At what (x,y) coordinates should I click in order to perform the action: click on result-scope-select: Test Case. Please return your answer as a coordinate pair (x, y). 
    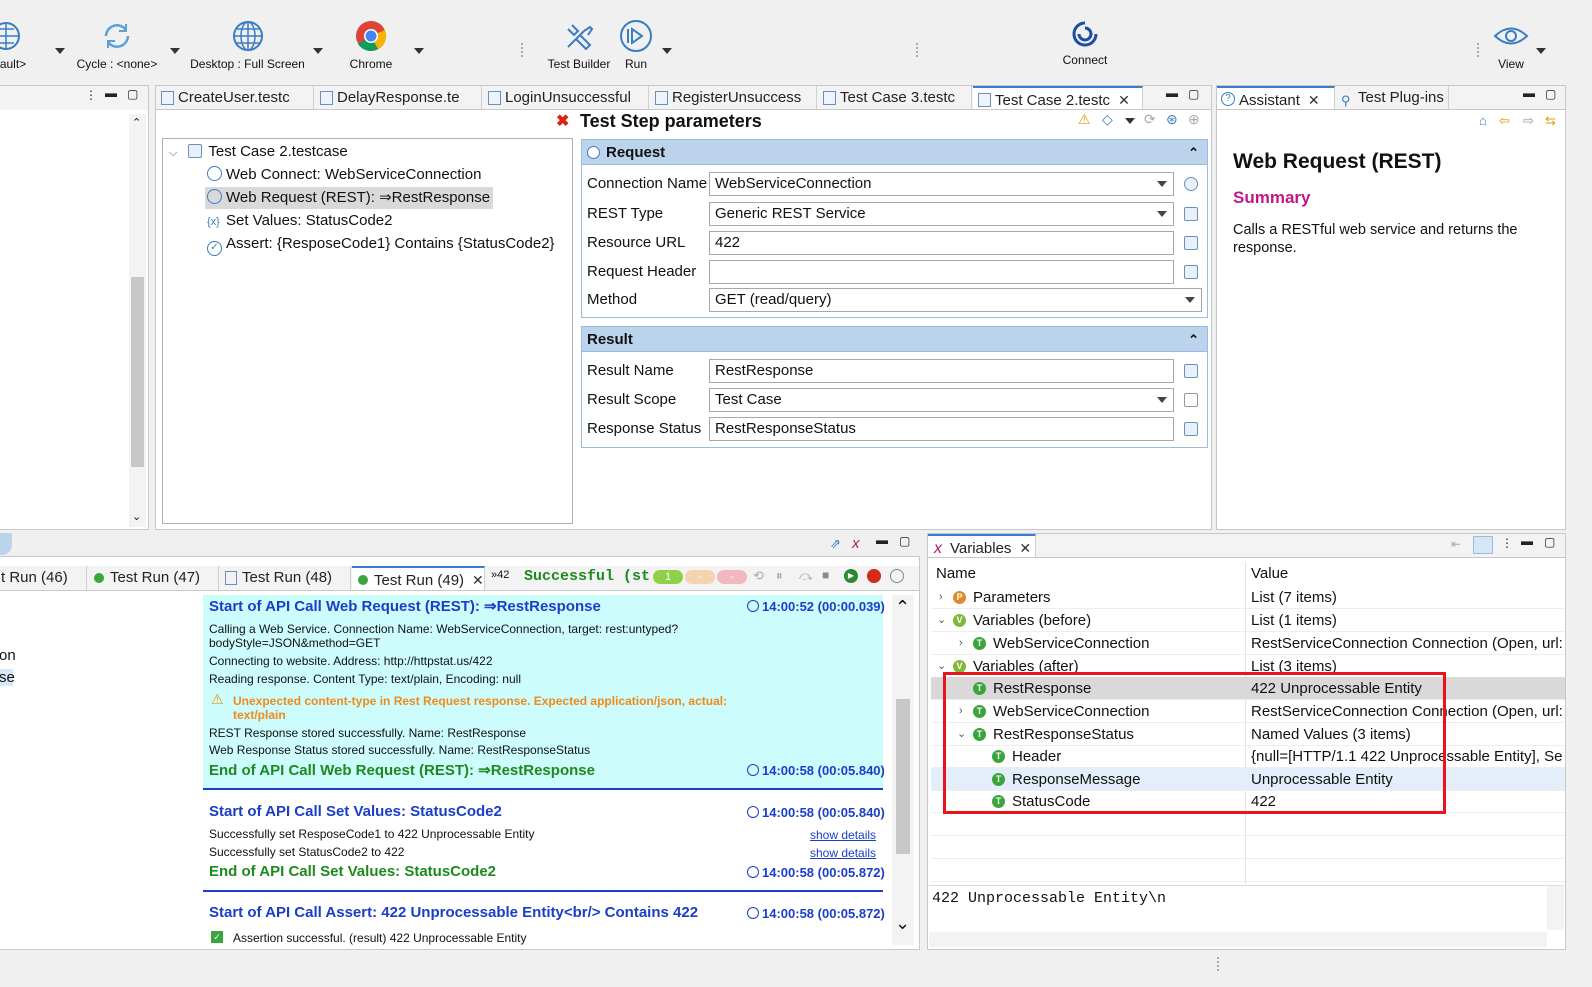
    Looking at the image, I should click on (941, 400).